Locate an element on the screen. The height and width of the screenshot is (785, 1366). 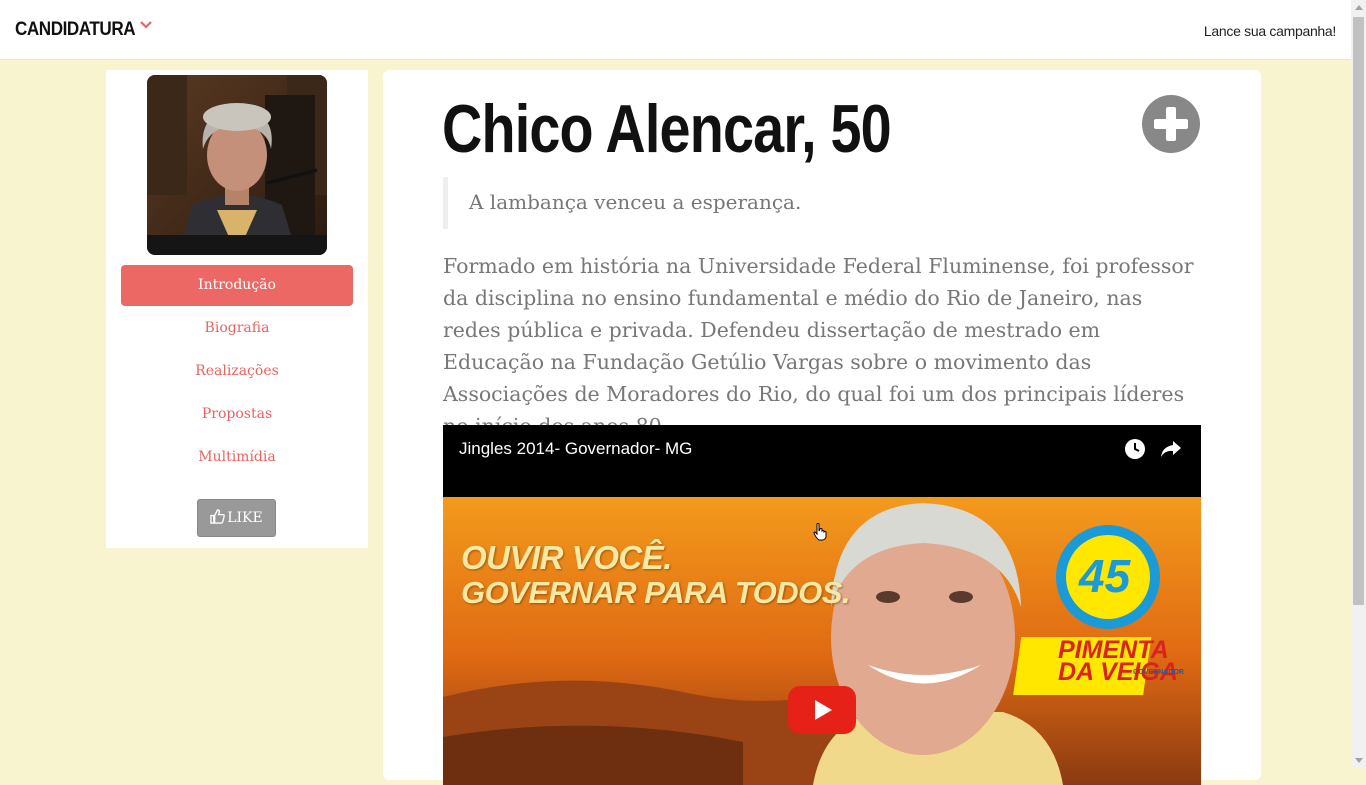
badge-subtitle: GOVERNADOR is located at coordinates (1158, 672).